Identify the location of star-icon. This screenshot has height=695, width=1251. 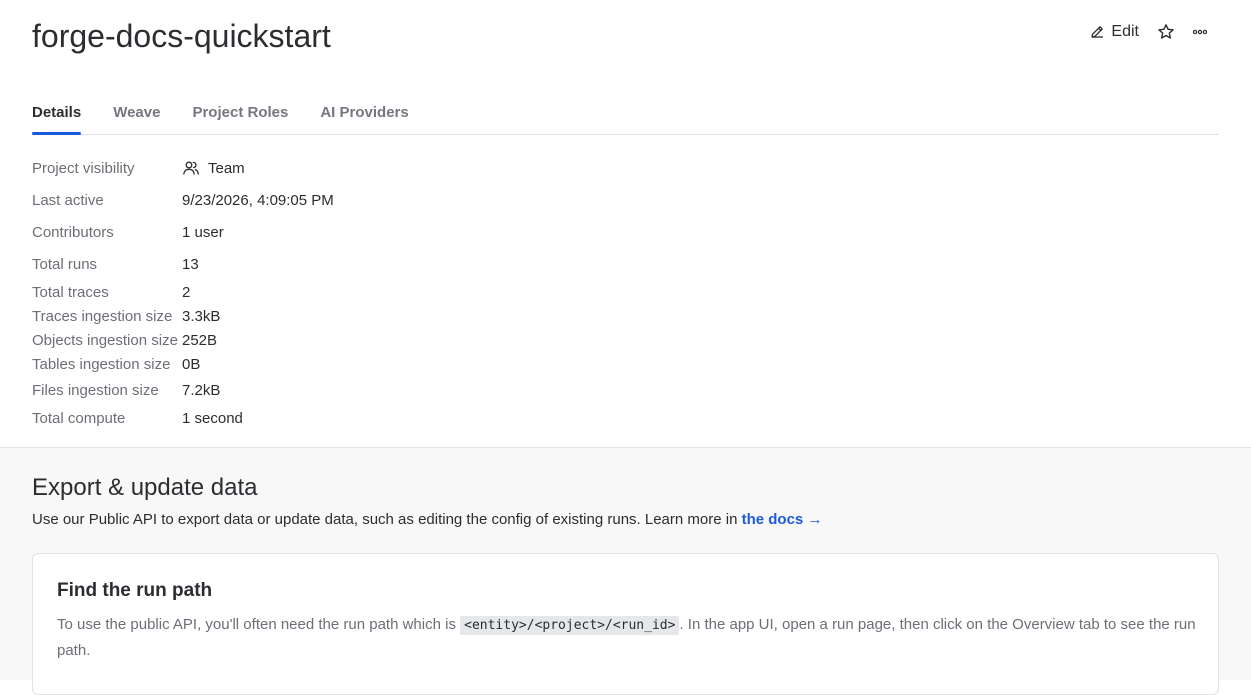
(1166, 32).